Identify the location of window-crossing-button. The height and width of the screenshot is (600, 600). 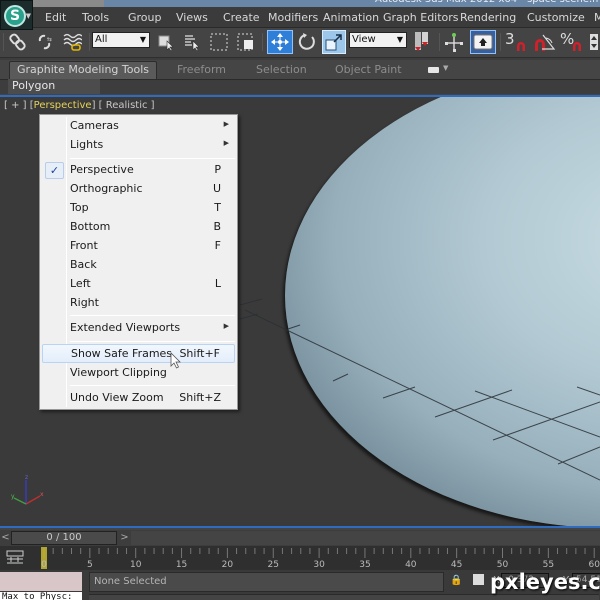
(246, 42).